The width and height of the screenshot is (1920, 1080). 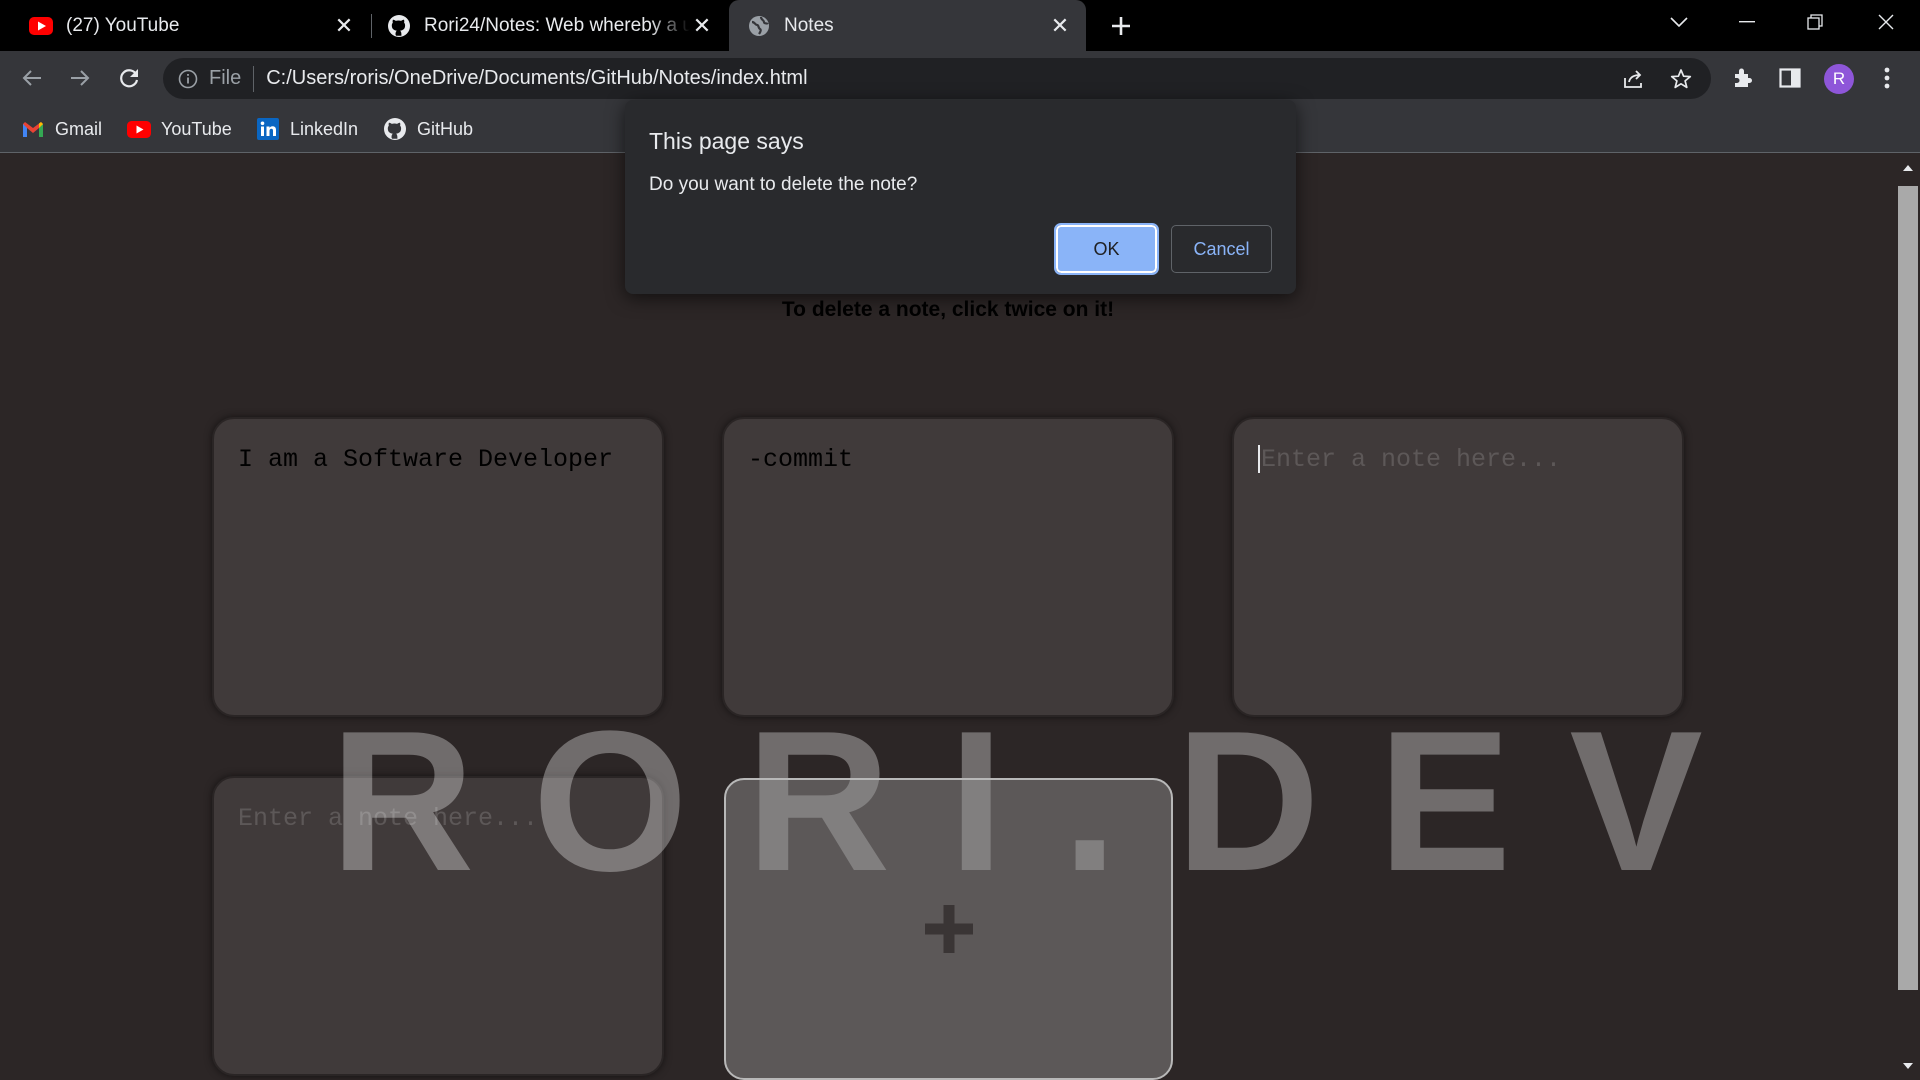 I want to click on gmail-icon, so click(x=33, y=129).